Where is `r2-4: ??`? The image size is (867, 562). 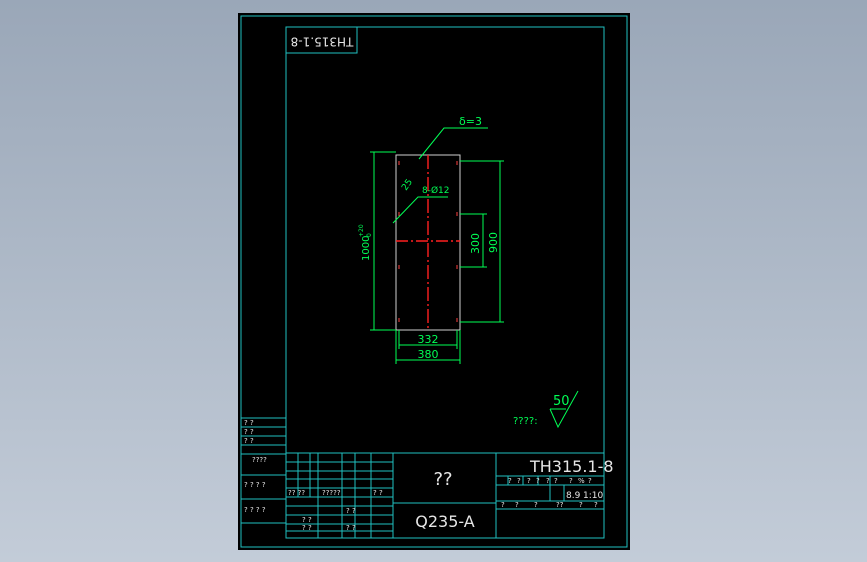 r2-4: ?? is located at coordinates (560, 505).